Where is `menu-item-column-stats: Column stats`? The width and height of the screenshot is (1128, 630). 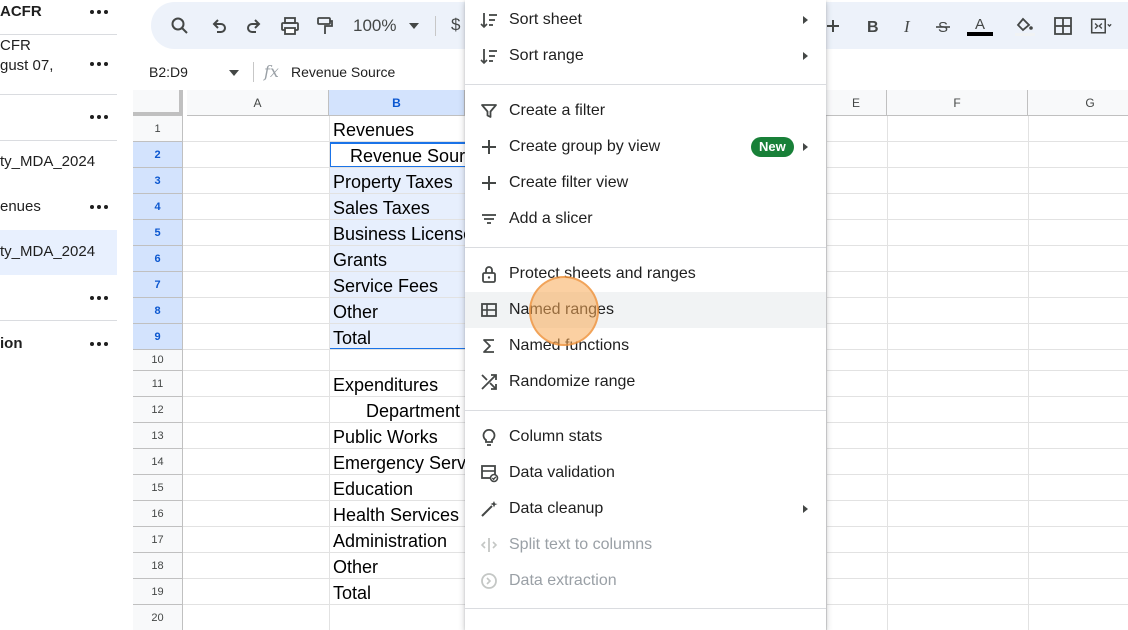 menu-item-column-stats: Column stats is located at coordinates (645, 437).